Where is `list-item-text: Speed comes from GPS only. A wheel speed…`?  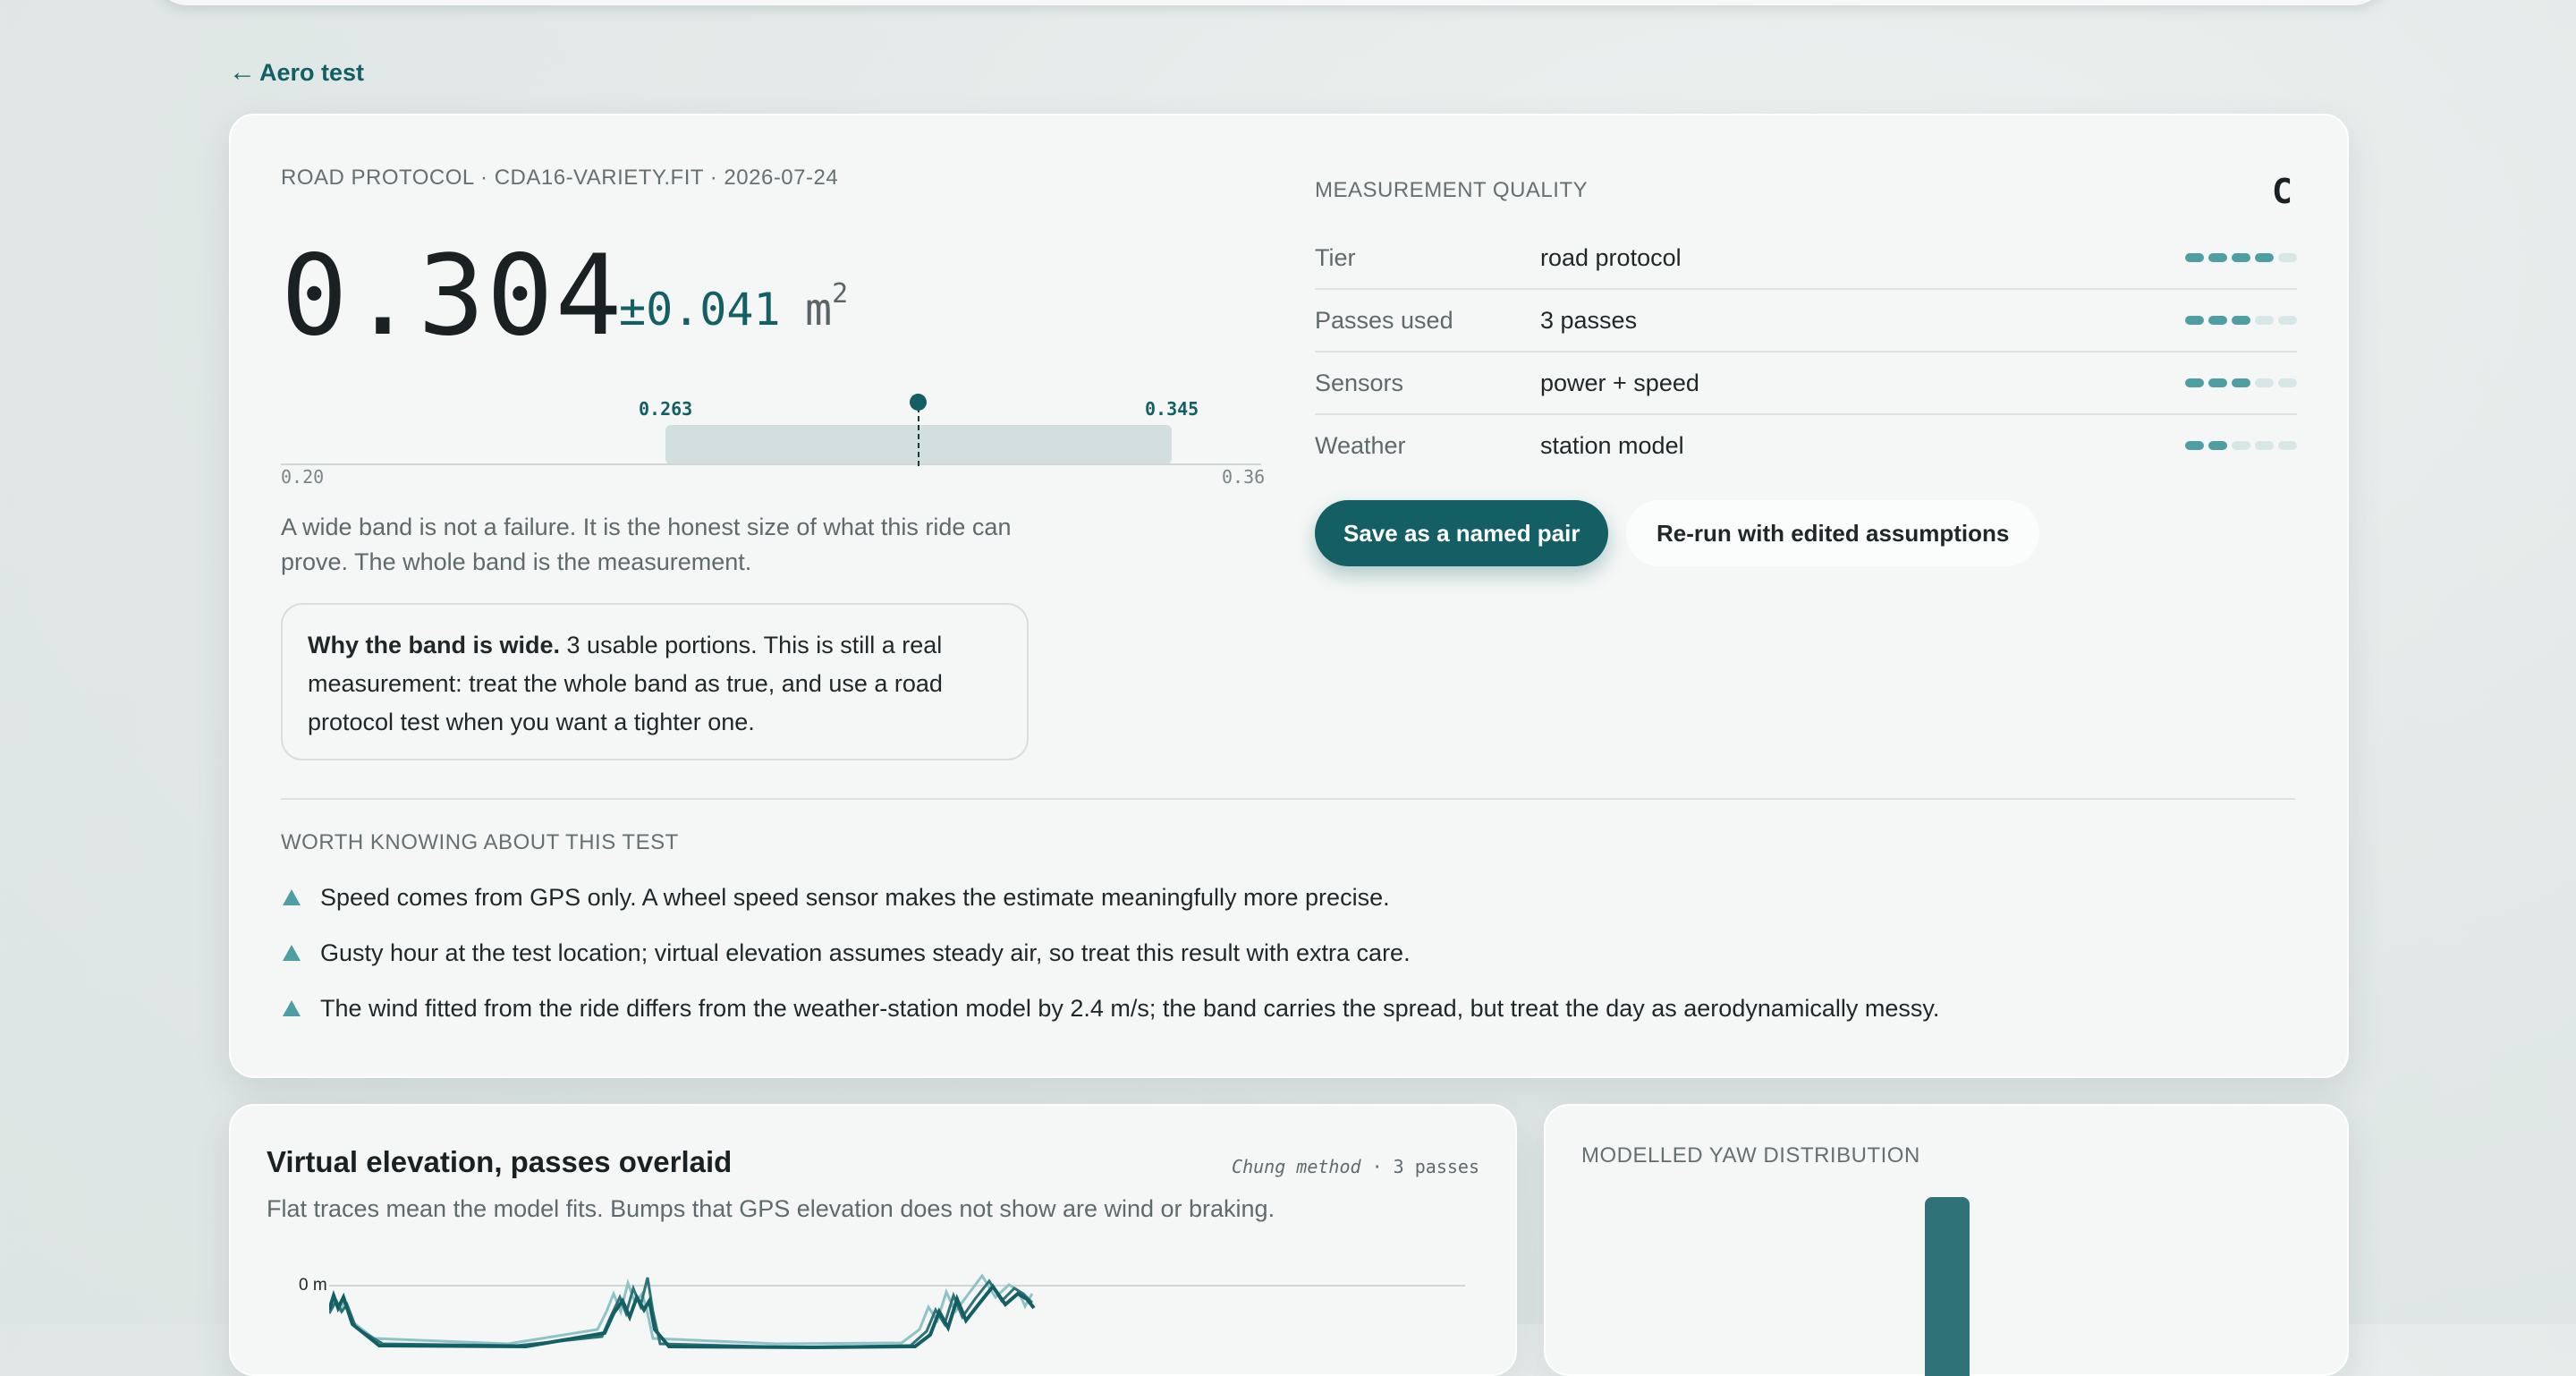
list-item-text: Speed comes from GPS only. A wheel speed… is located at coordinates (855, 897).